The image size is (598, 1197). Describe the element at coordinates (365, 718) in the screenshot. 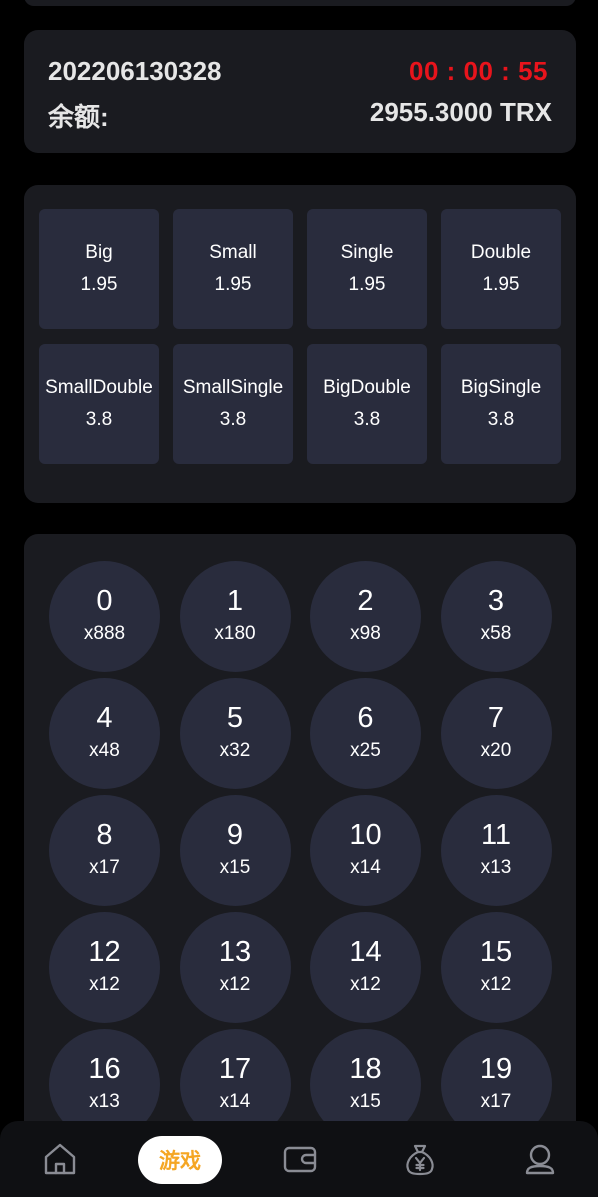

I see `number-value: 6` at that location.